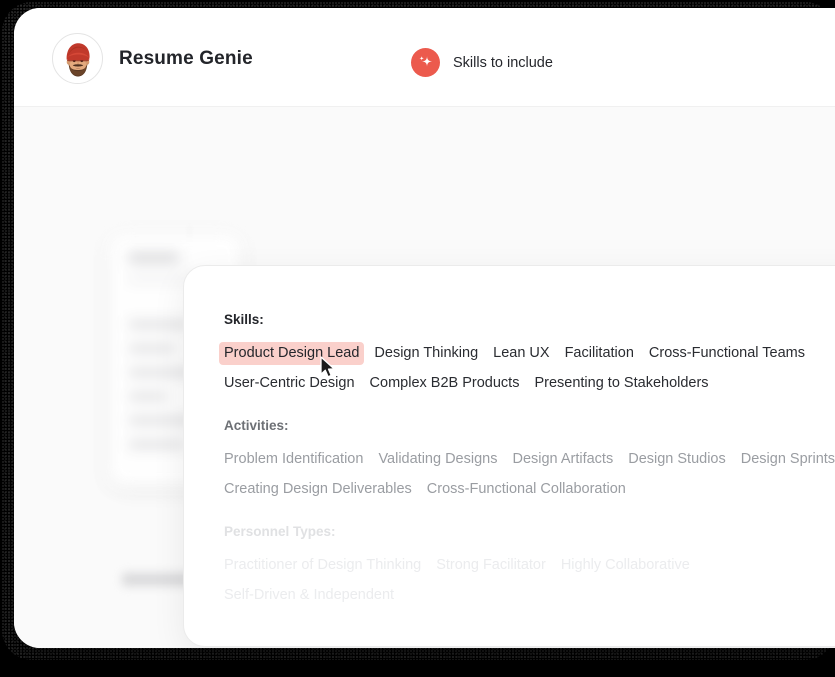 The height and width of the screenshot is (677, 835). Describe the element at coordinates (437, 459) in the screenshot. I see `chip-validating-designs: Validating Designs` at that location.